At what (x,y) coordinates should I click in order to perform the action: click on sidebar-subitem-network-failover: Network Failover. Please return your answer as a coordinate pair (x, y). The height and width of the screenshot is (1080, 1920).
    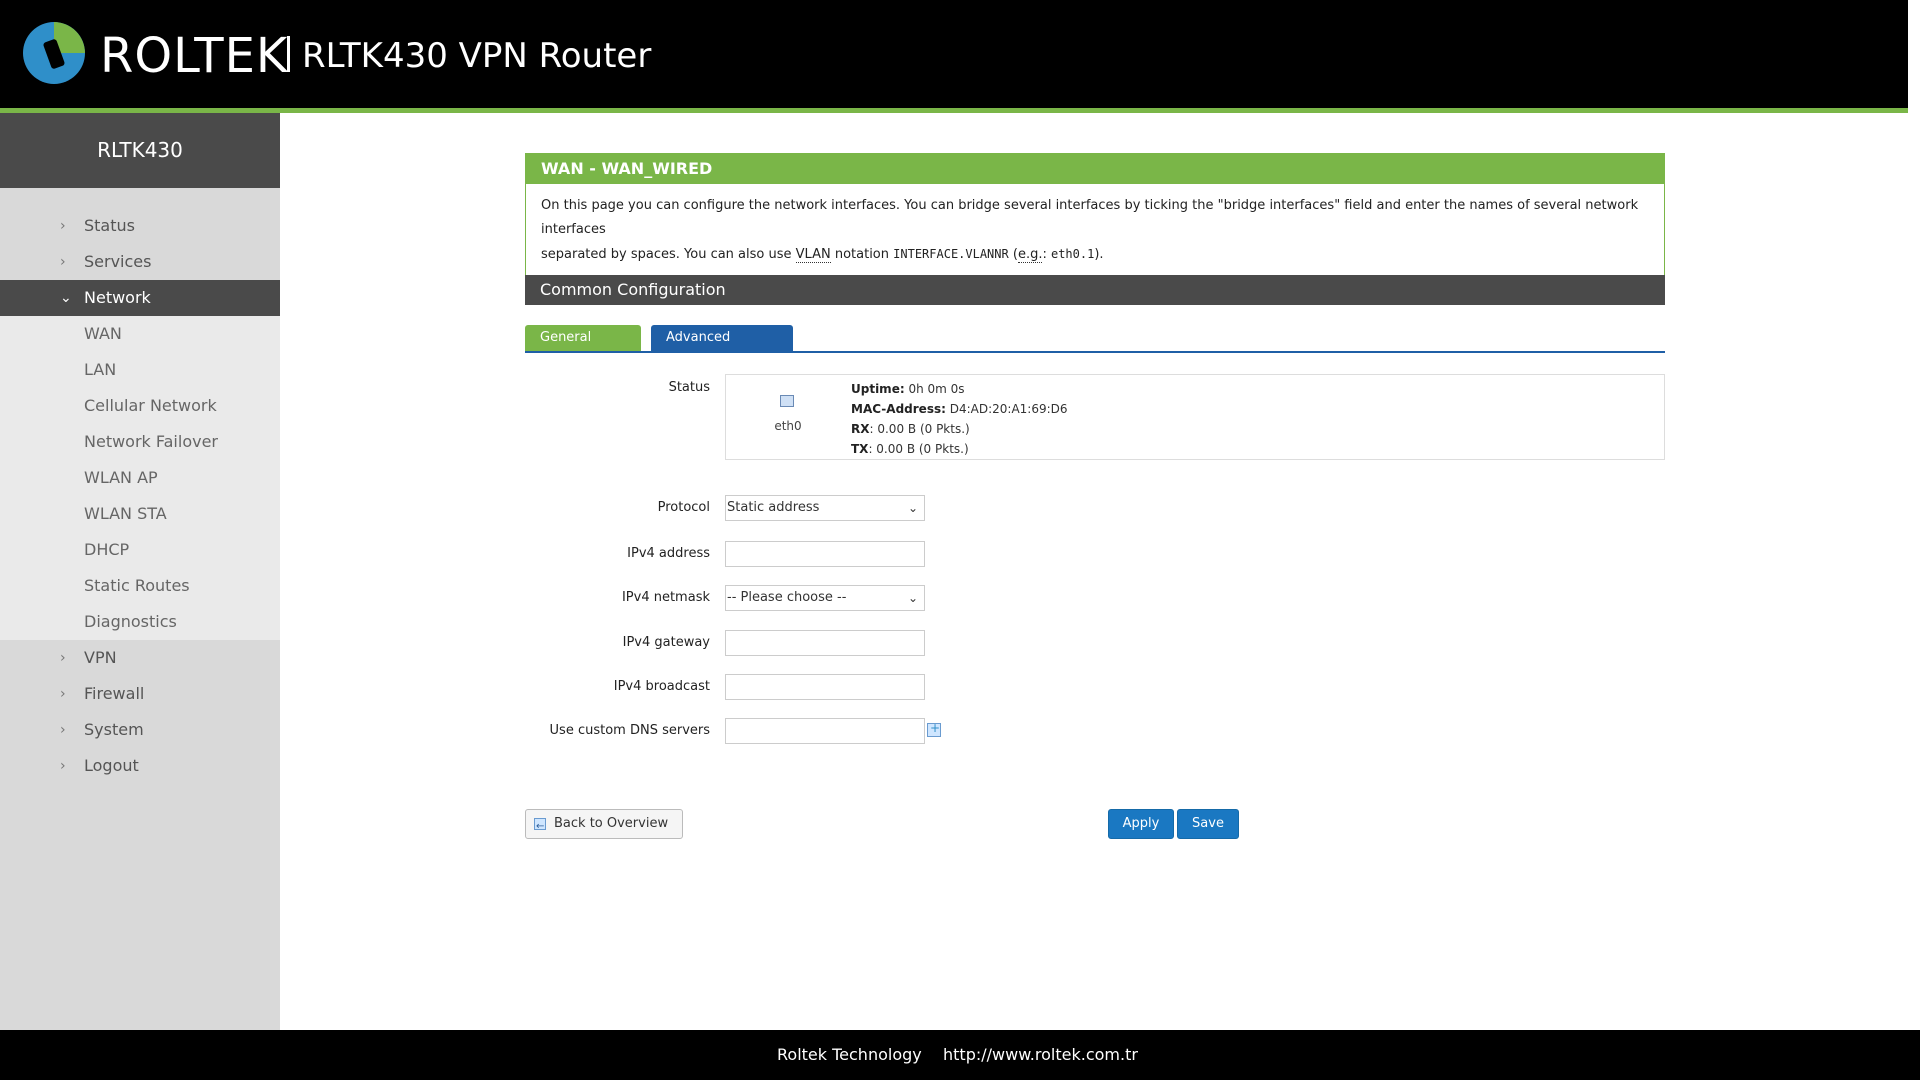
    Looking at the image, I should click on (140, 442).